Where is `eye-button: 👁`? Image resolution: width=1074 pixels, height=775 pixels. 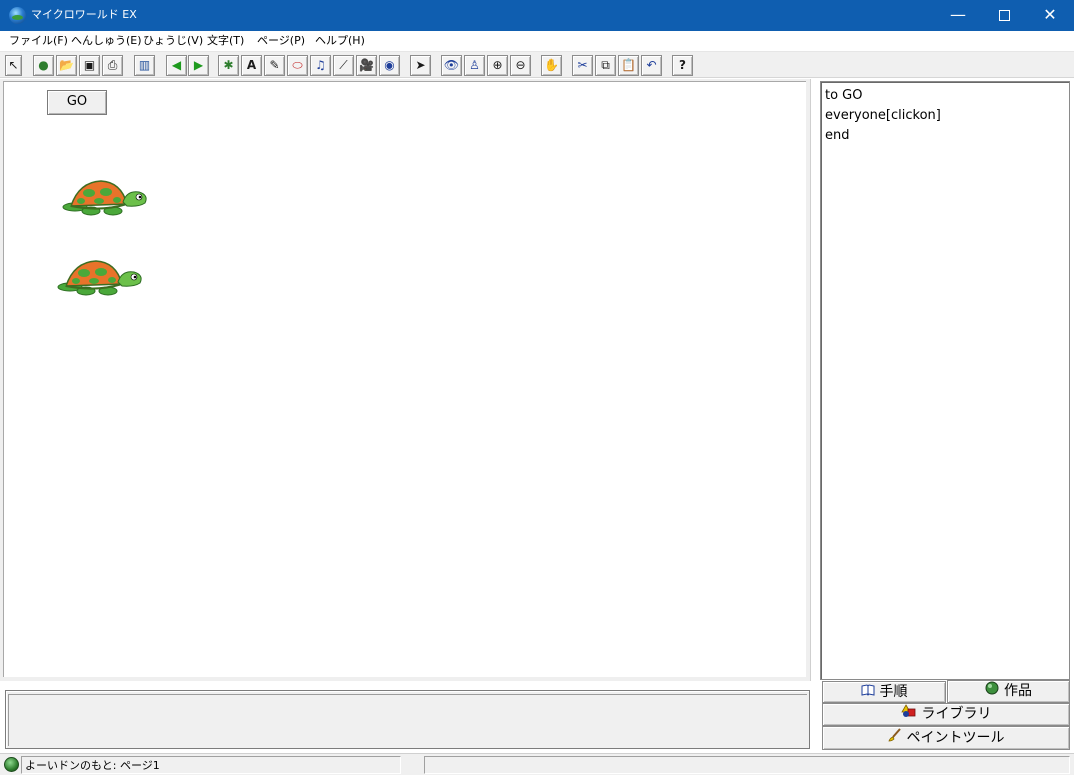 eye-button: 👁 is located at coordinates (451, 65).